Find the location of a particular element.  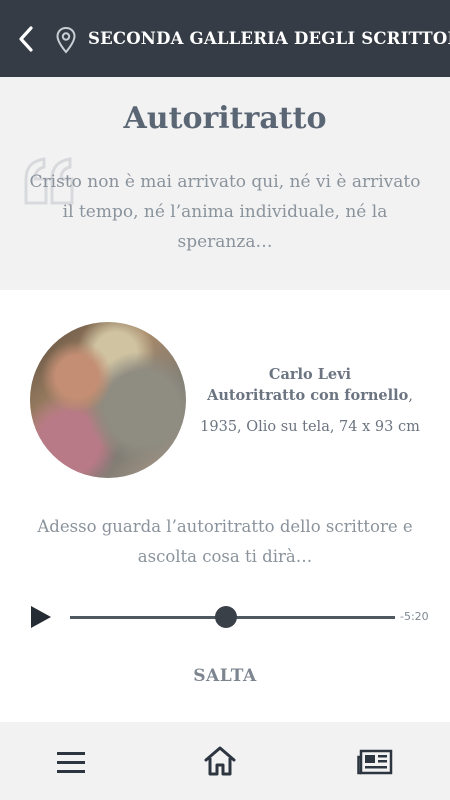

skip-button: SALTA is located at coordinates (225, 676).